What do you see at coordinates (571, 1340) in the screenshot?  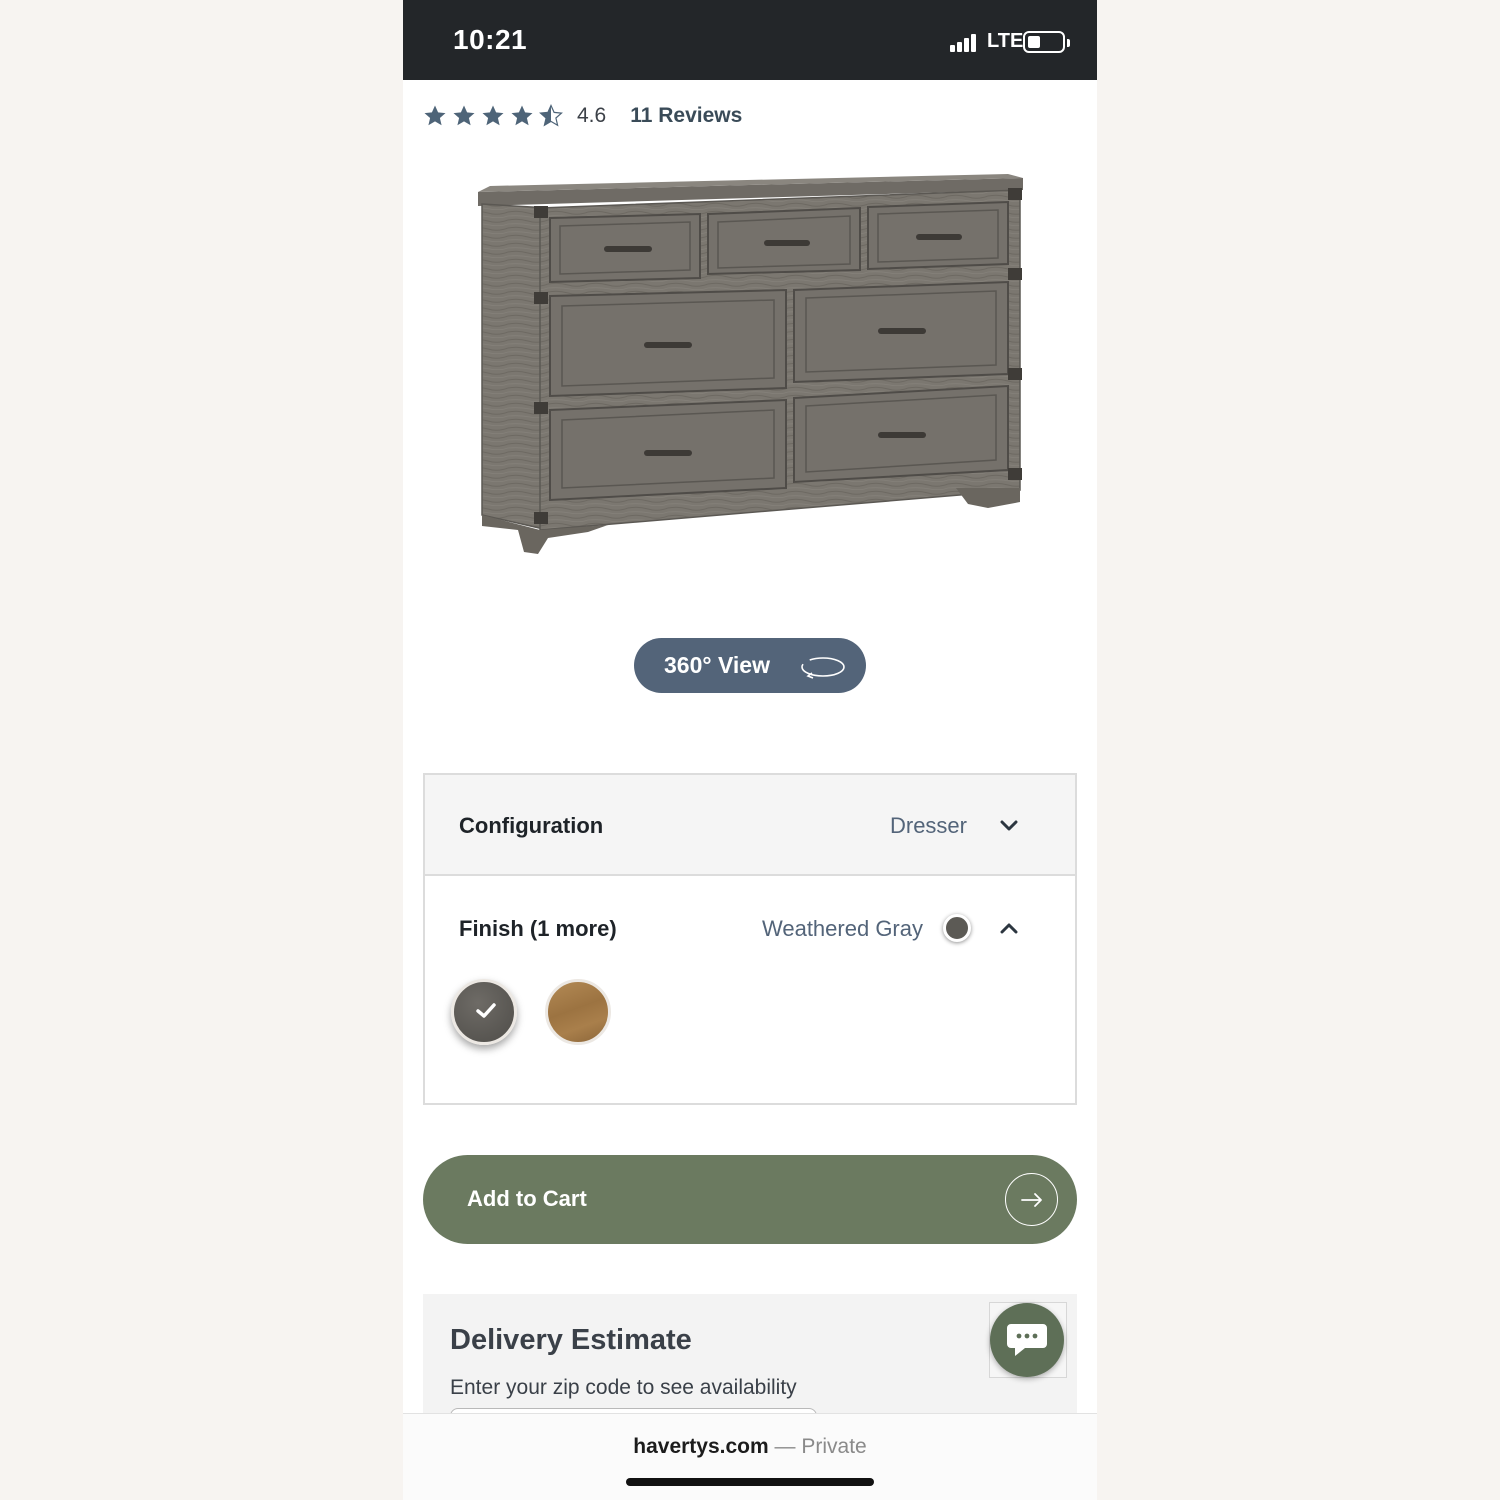 I see `delivery-title: Delivery Estimate` at bounding box center [571, 1340].